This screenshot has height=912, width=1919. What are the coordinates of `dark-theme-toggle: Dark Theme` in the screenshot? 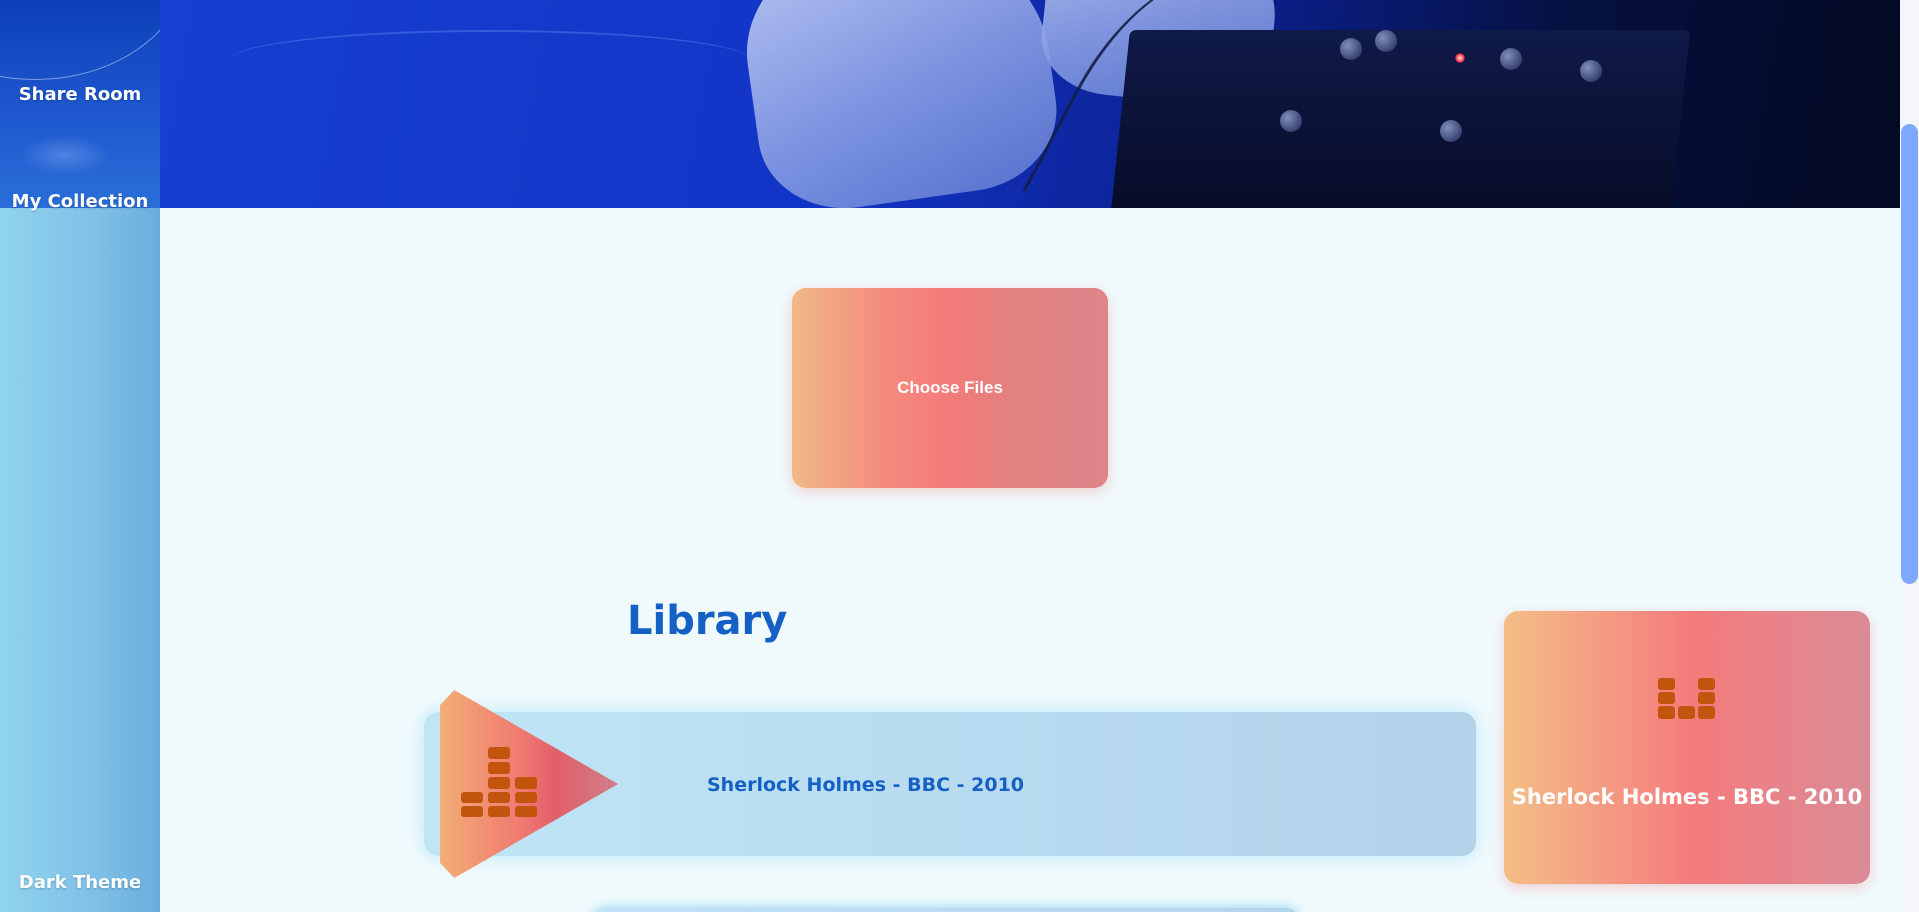 It's located at (80, 882).